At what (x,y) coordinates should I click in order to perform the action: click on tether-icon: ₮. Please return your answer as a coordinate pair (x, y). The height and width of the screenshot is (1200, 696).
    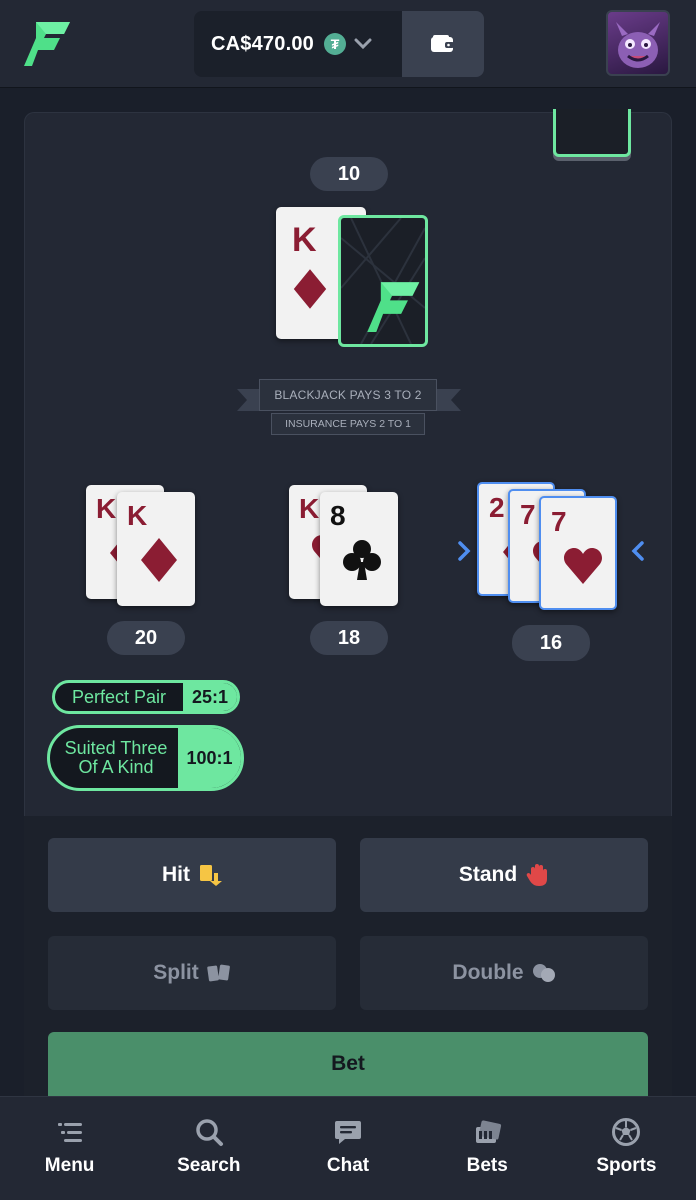
    Looking at the image, I should click on (334, 44).